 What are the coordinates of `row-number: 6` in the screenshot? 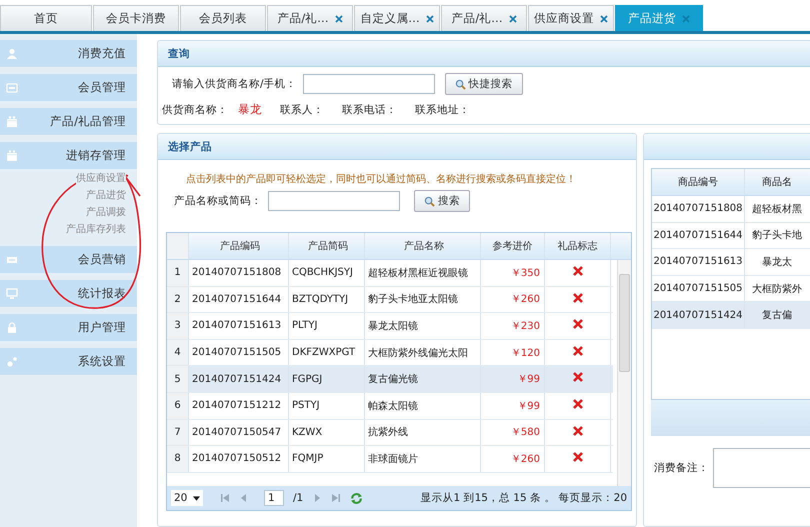 It's located at (178, 405).